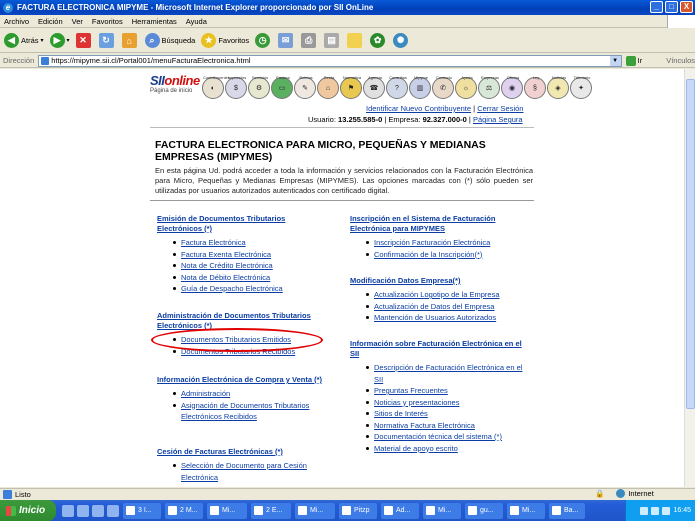 Image resolution: width=695 pixels, height=521 pixels. What do you see at coordinates (440, 391) in the screenshot?
I see `list-item-link: Preguntas Frecuentes` at bounding box center [440, 391].